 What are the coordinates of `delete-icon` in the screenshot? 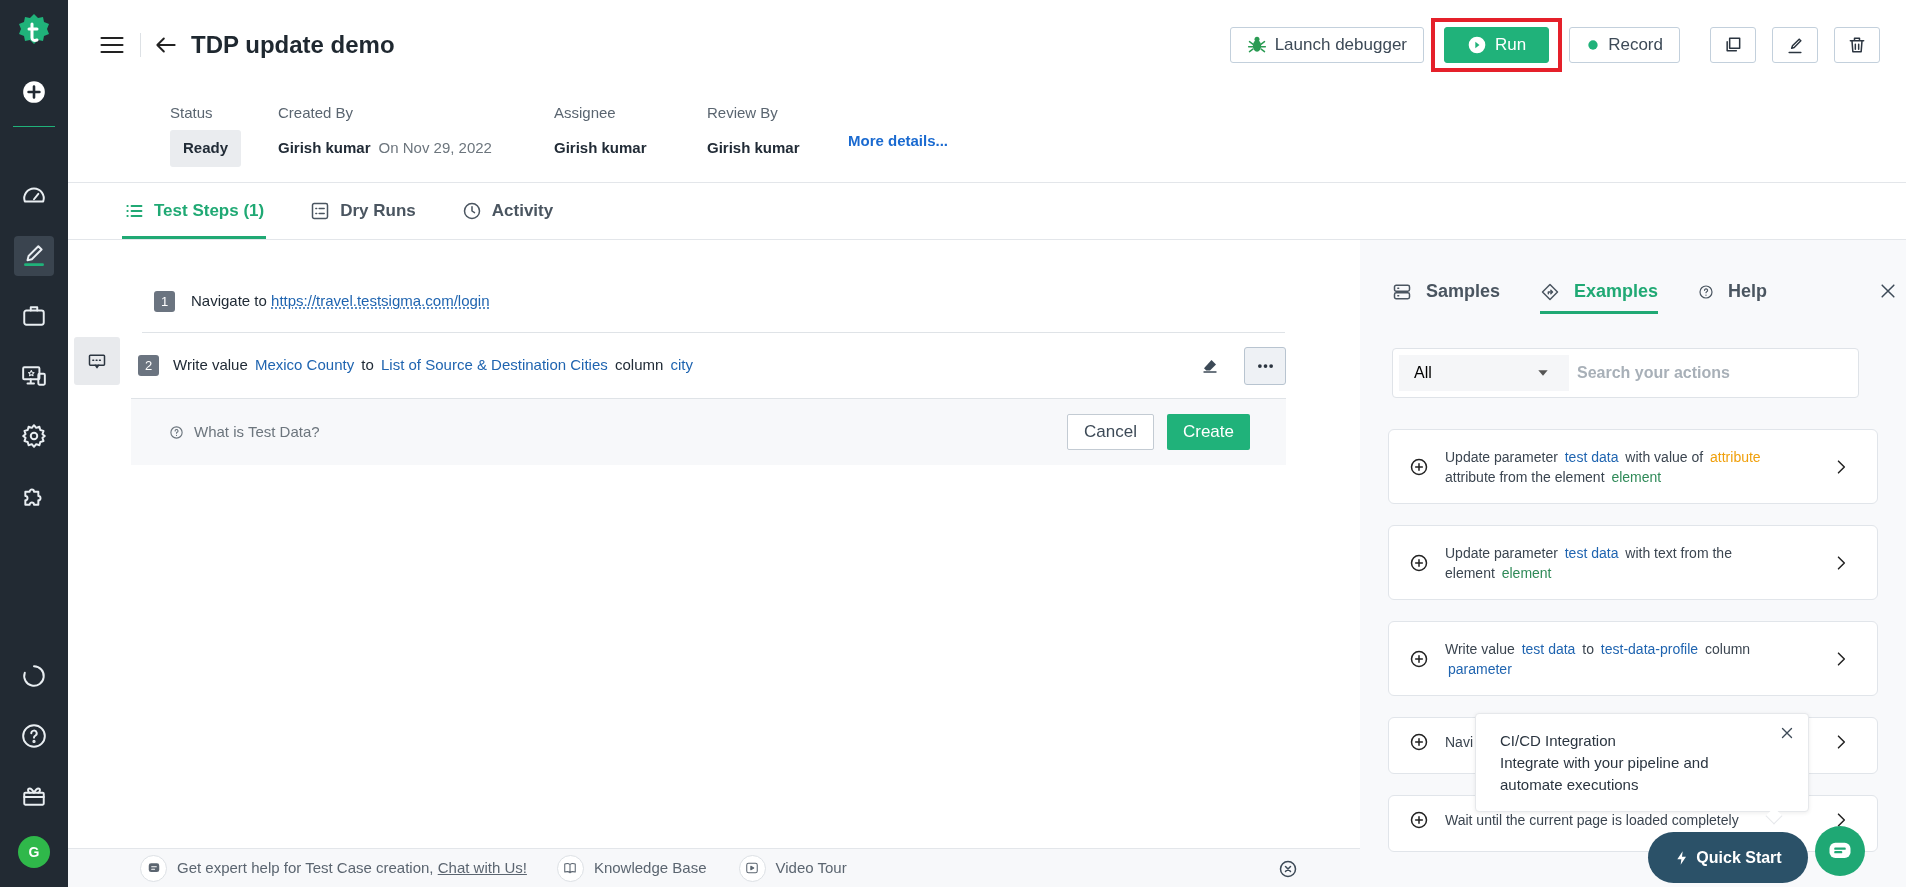 It's located at (1857, 45).